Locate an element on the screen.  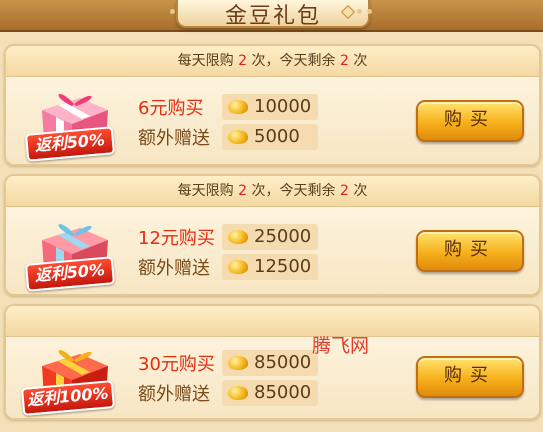
bonus-amount-box: 12500 is located at coordinates (270, 267).